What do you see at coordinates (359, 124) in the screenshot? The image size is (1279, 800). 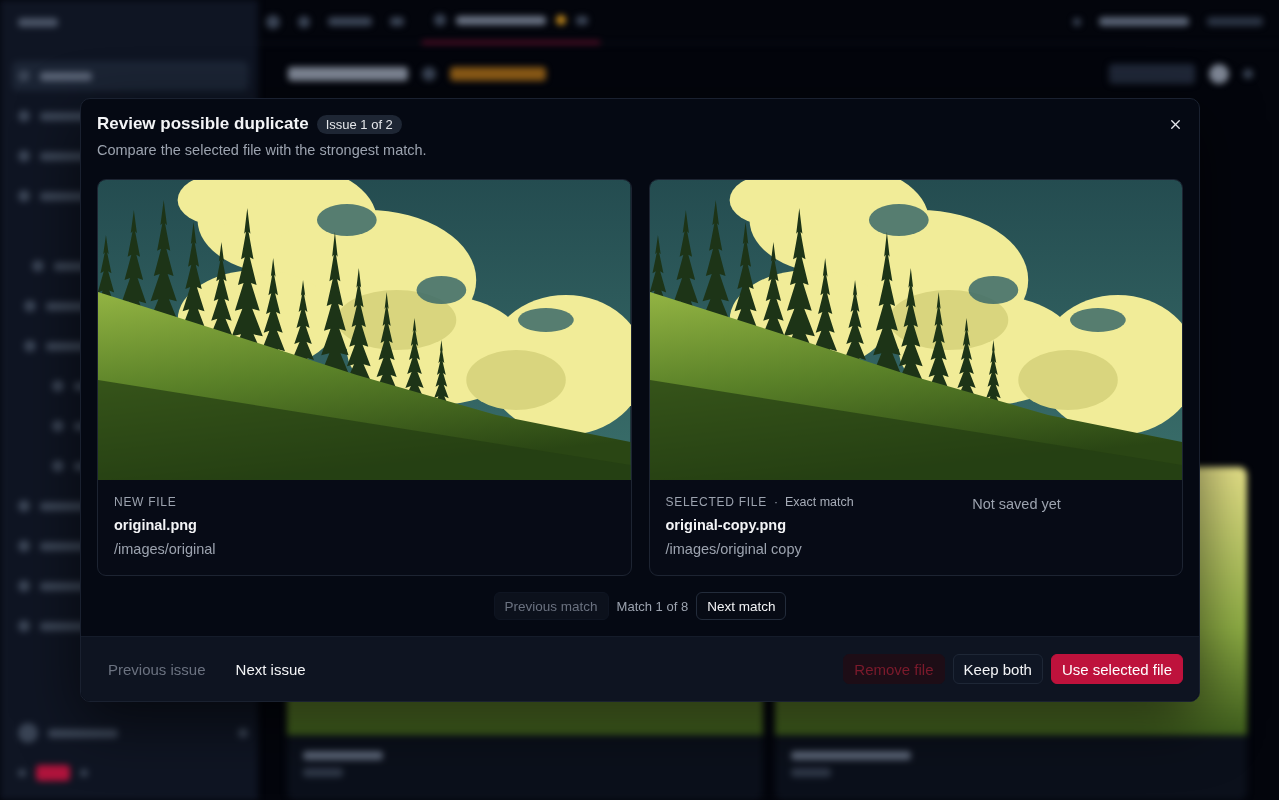 I see `issue-count-badge: Issue 1 of 2` at bounding box center [359, 124].